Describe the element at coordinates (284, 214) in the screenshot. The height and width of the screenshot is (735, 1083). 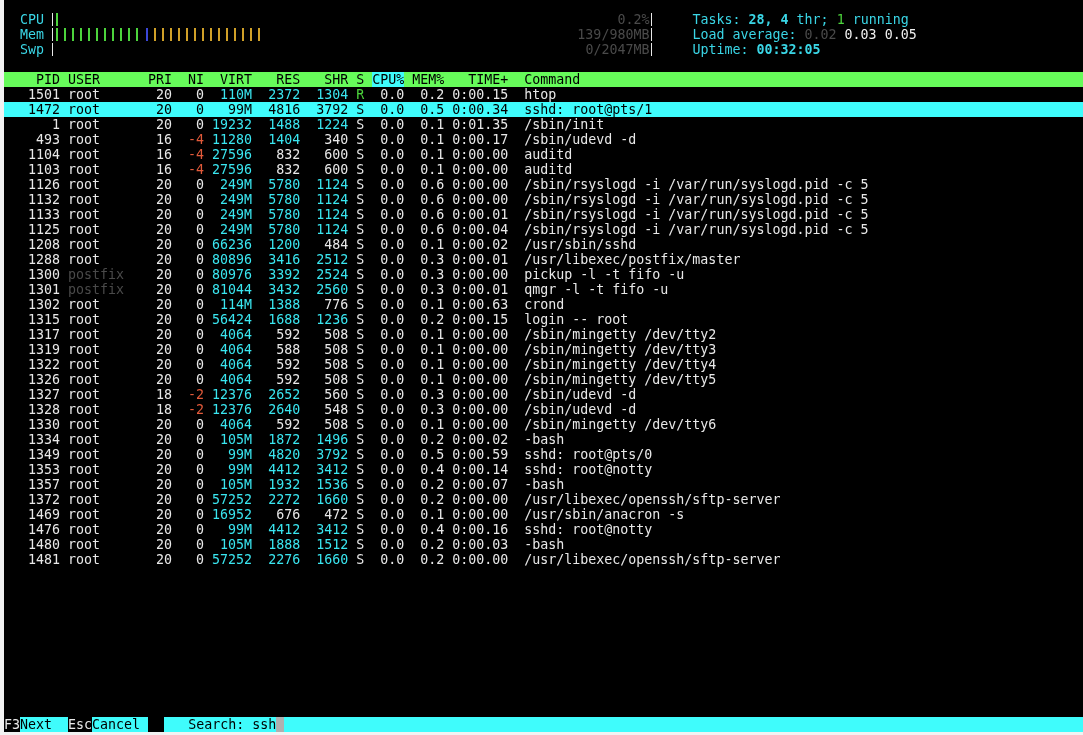
I see `table-cell-text: 5780` at that location.